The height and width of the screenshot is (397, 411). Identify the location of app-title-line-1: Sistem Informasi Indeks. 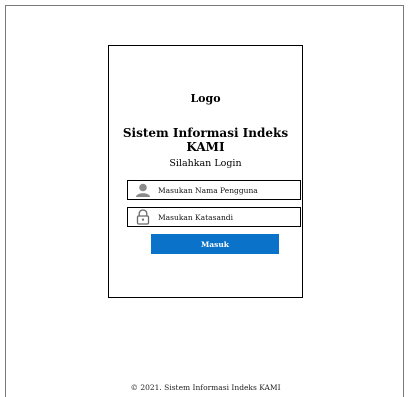
(205, 133).